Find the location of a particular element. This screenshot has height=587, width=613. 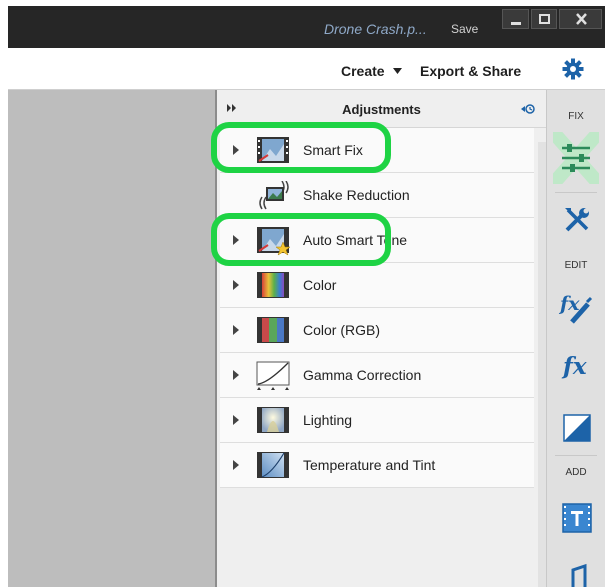

create-menu: Create is located at coordinates (363, 71).